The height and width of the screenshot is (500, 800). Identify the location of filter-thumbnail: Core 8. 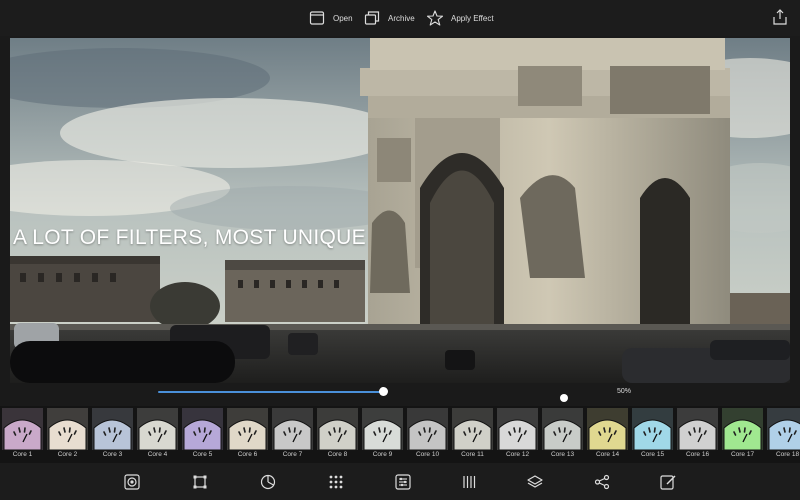
(337, 434).